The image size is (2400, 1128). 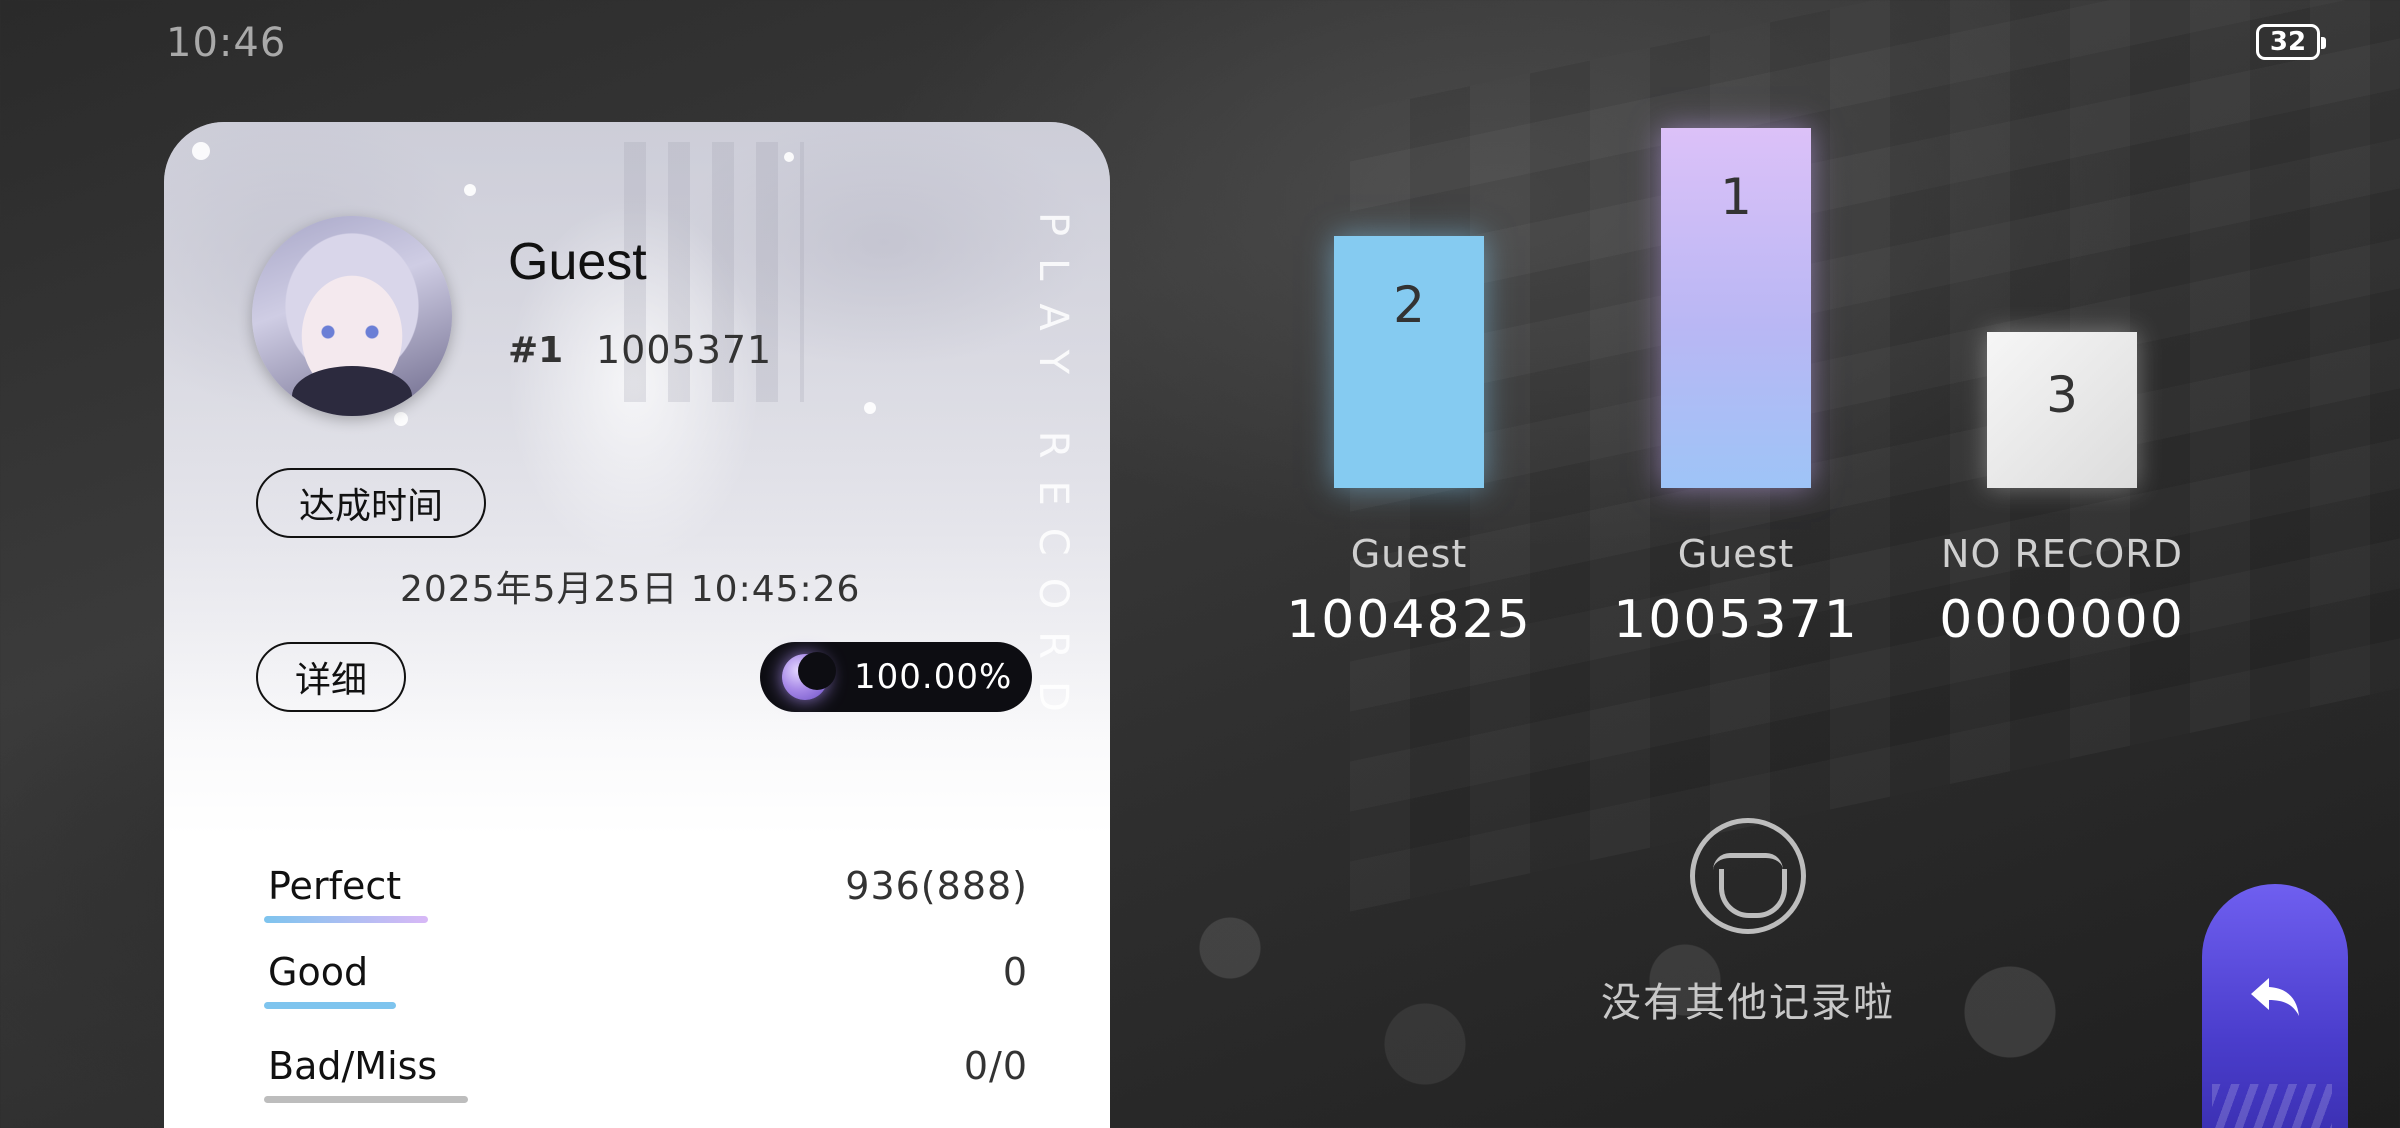 I want to click on status-time: 10:46, so click(x=226, y=43).